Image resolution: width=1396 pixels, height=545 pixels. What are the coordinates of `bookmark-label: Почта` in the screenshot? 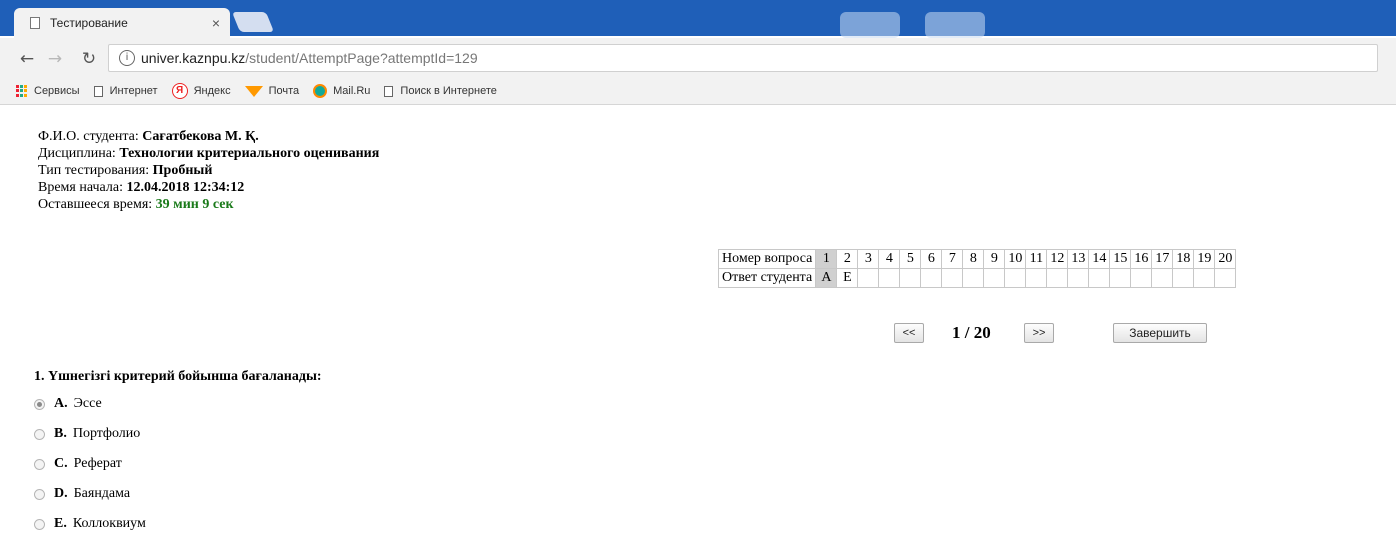 It's located at (284, 91).